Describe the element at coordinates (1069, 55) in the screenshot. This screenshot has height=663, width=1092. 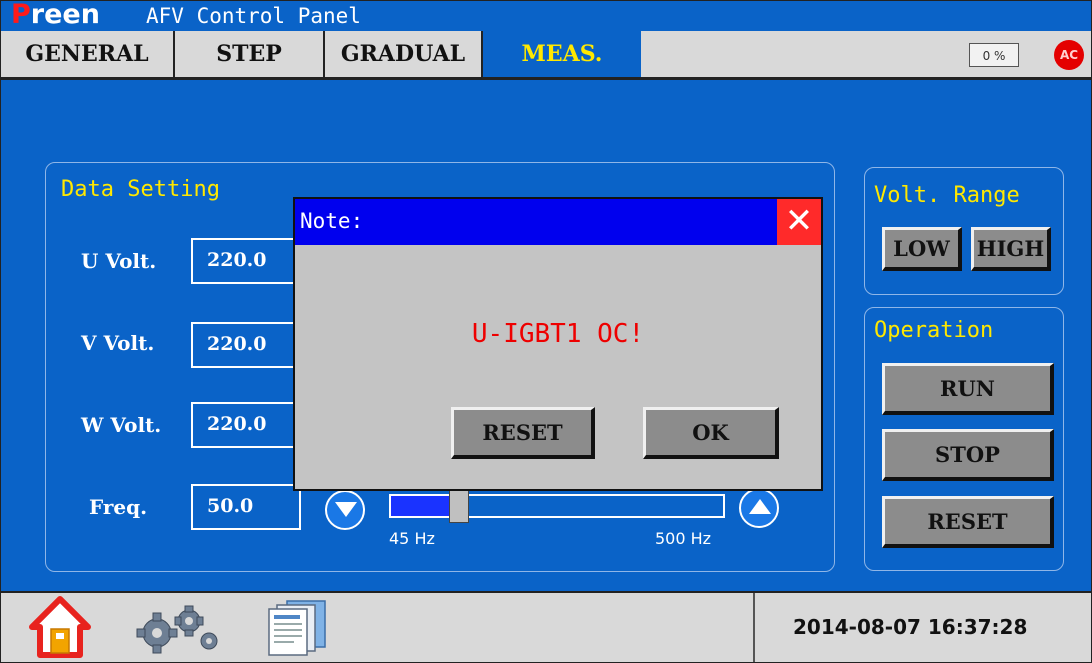
I see `ac-status-indicator: AC` at that location.